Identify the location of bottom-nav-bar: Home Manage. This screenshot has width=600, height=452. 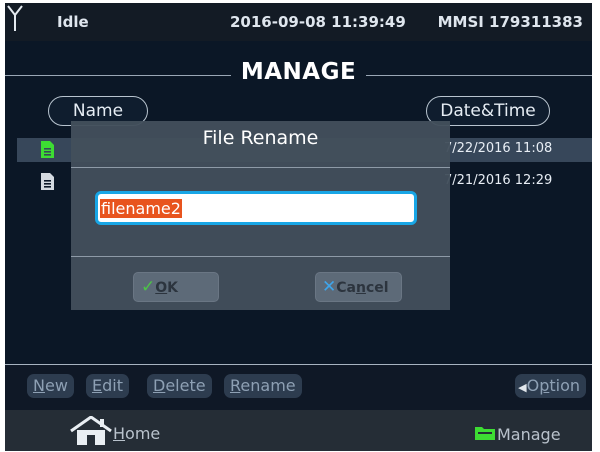
(298, 430).